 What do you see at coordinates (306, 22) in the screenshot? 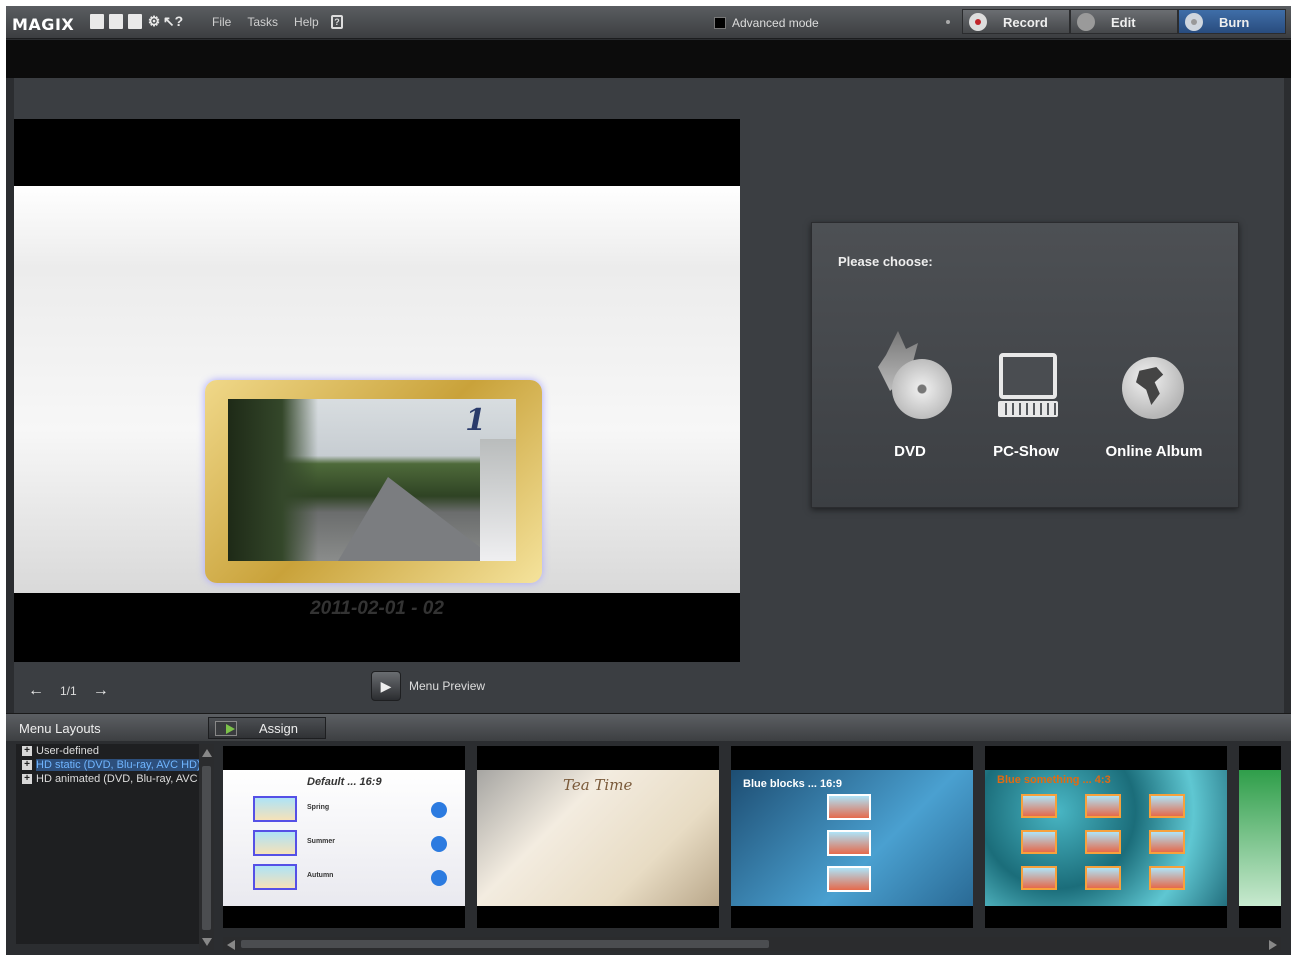
I see `menu-help: Help` at bounding box center [306, 22].